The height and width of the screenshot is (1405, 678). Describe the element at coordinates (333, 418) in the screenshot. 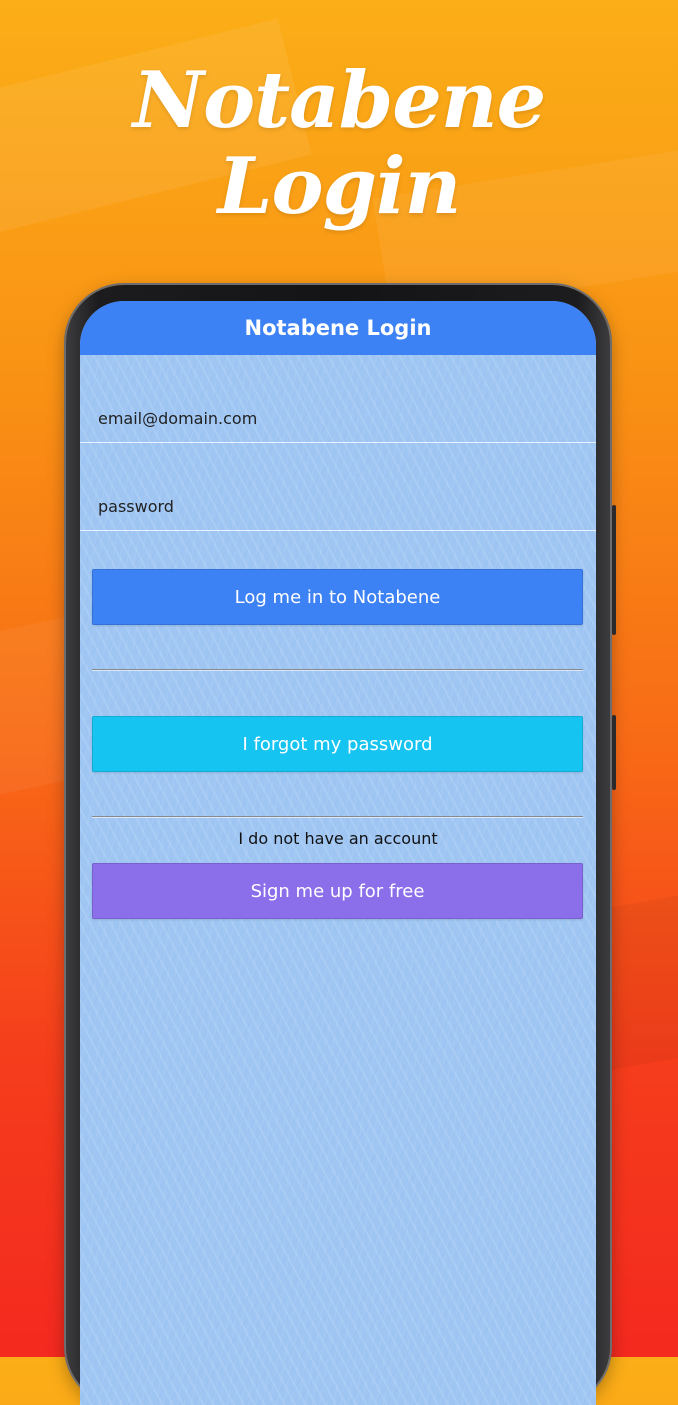

I see `email-field` at that location.